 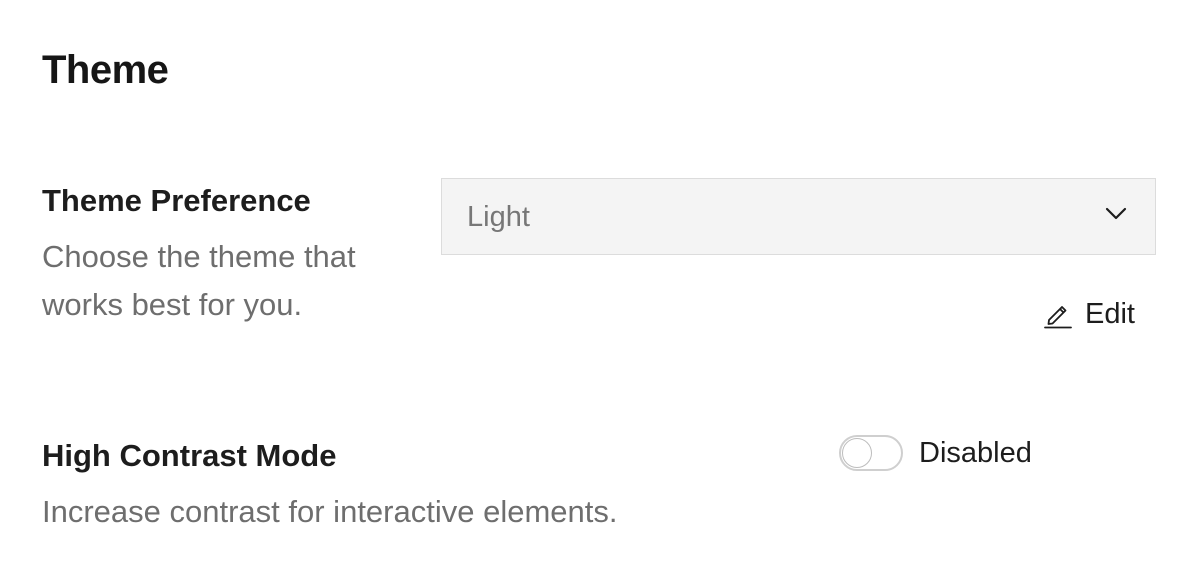 What do you see at coordinates (1058, 317) in the screenshot?
I see `pencil-icon` at bounding box center [1058, 317].